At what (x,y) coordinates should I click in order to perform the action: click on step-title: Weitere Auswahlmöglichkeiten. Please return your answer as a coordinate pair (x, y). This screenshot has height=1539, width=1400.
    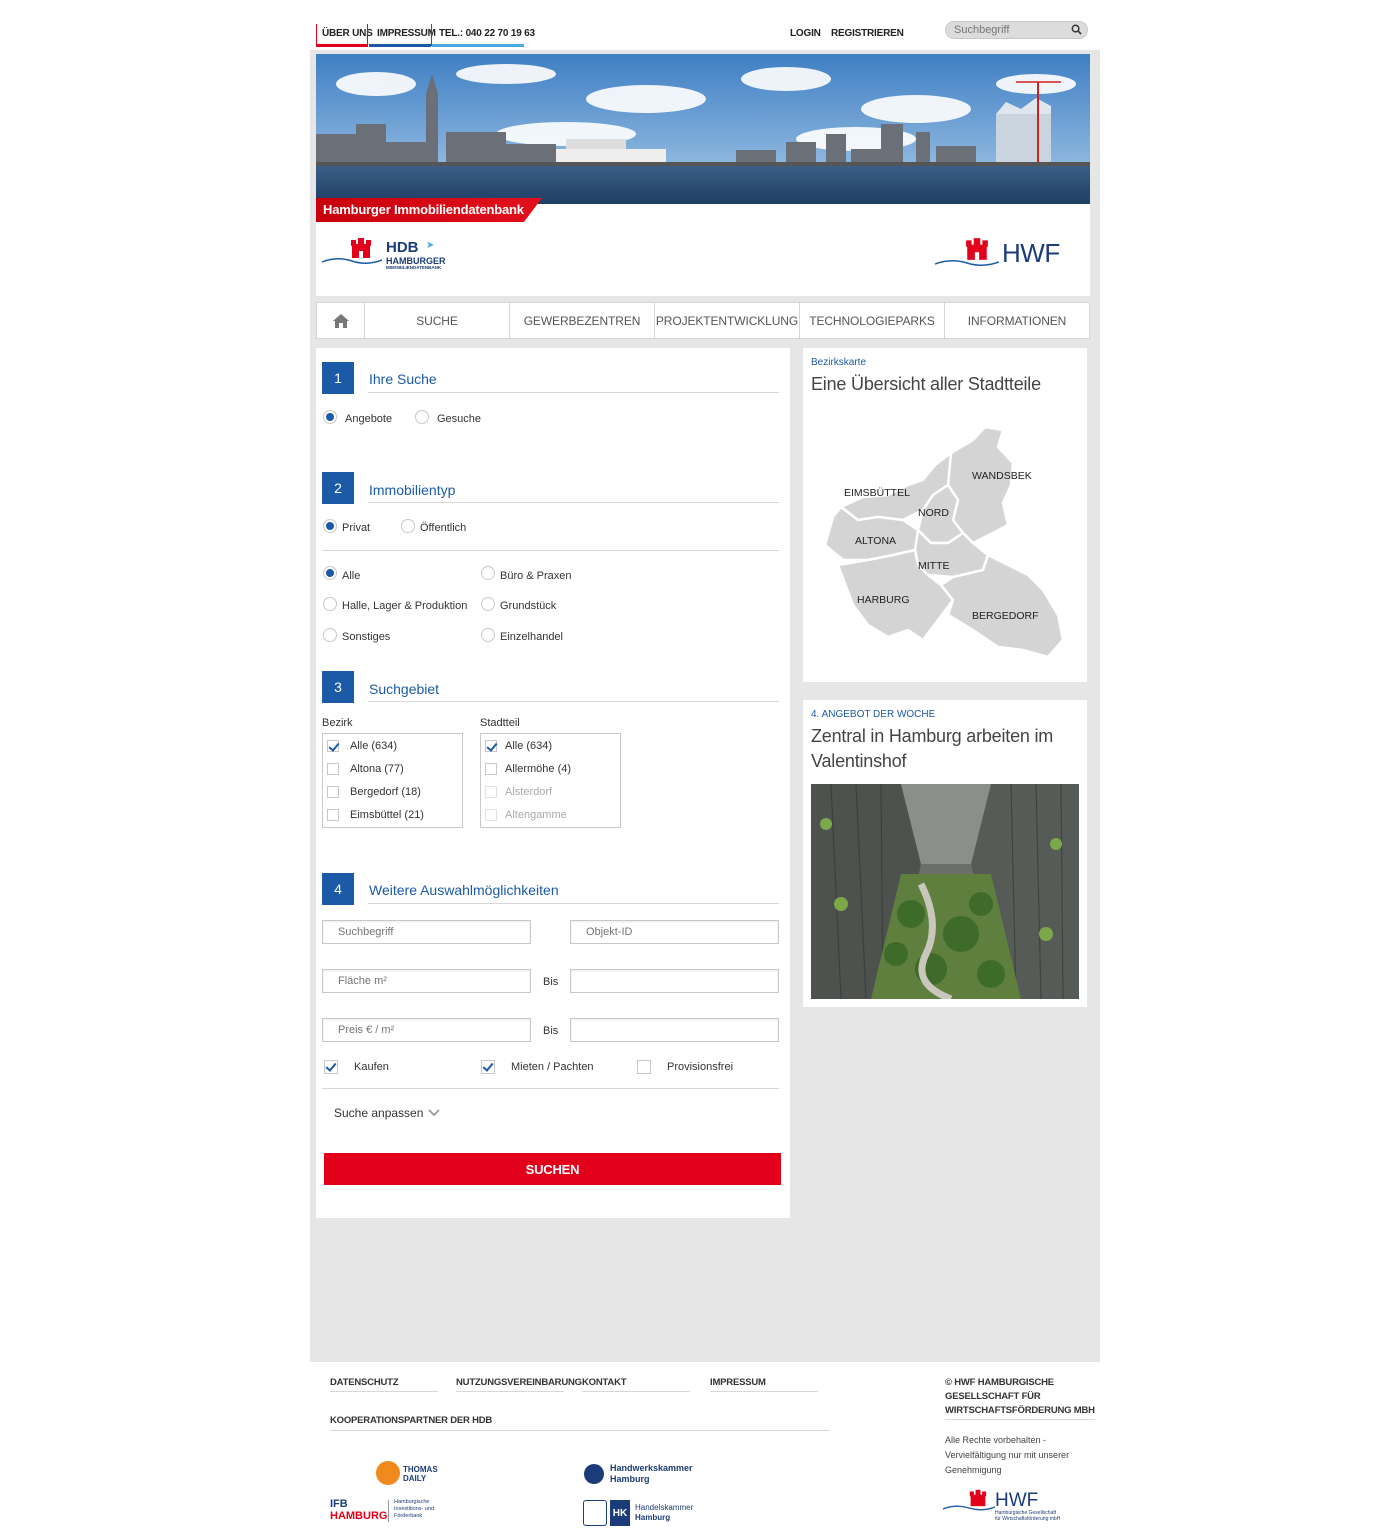
    Looking at the image, I should click on (464, 890).